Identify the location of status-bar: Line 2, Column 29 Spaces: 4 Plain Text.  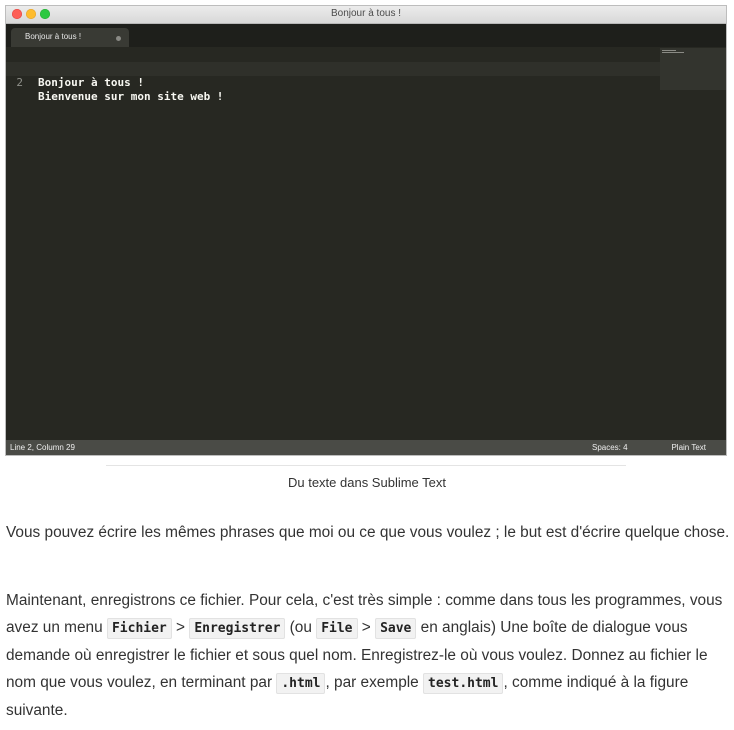
(366, 447).